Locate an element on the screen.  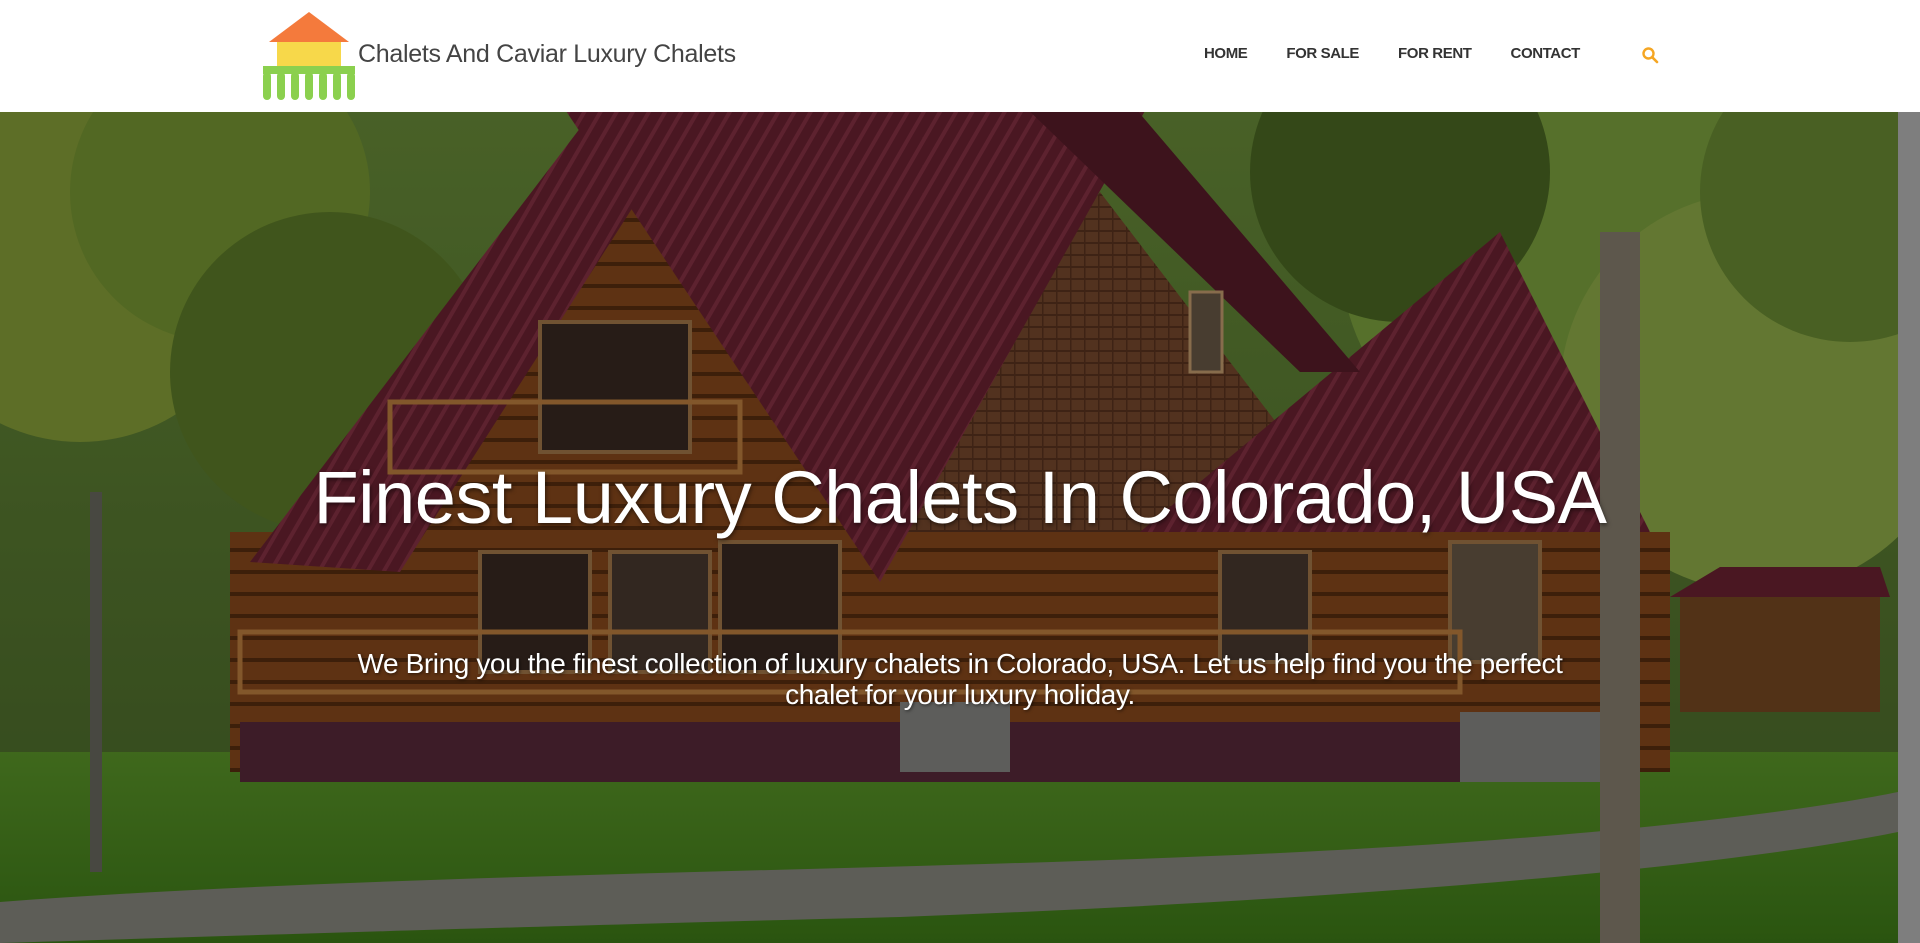
nav-home: HOME is located at coordinates (1226, 53).